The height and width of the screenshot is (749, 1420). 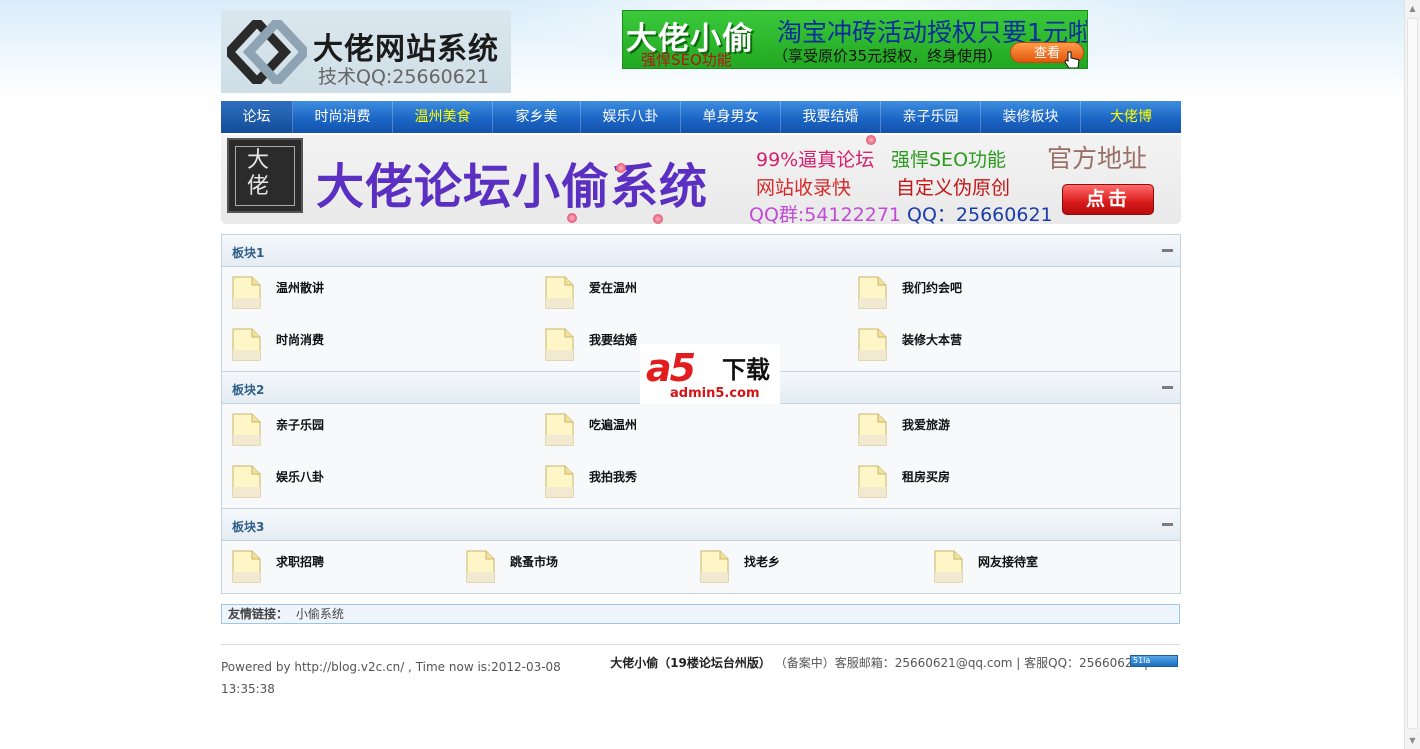 I want to click on forum-item: 装修大本营, so click(x=1004, y=345).